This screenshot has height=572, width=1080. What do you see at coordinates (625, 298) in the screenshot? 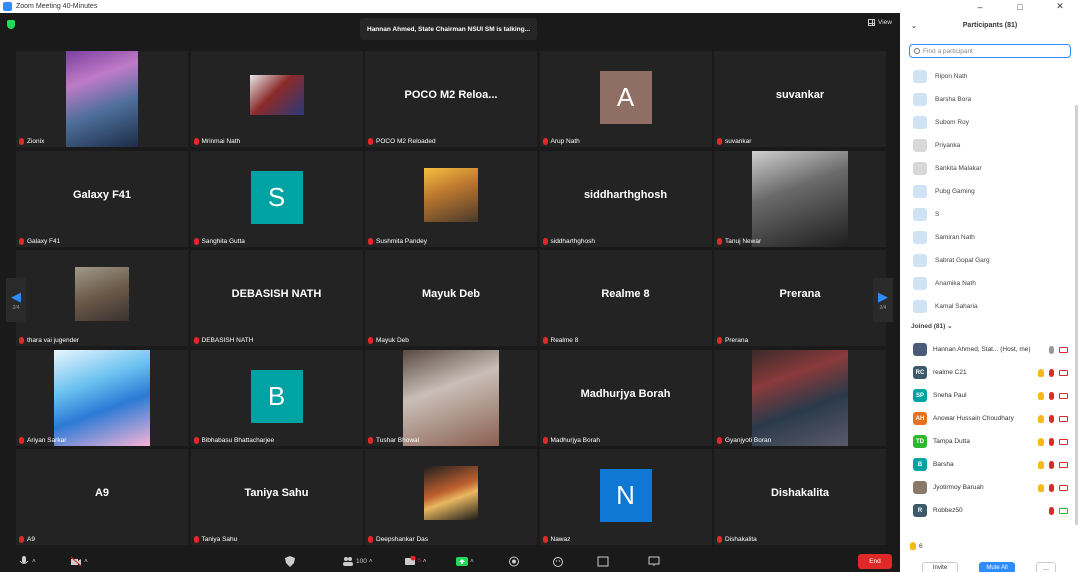
I see `video-tile: Realme 8 Realme 8` at bounding box center [625, 298].